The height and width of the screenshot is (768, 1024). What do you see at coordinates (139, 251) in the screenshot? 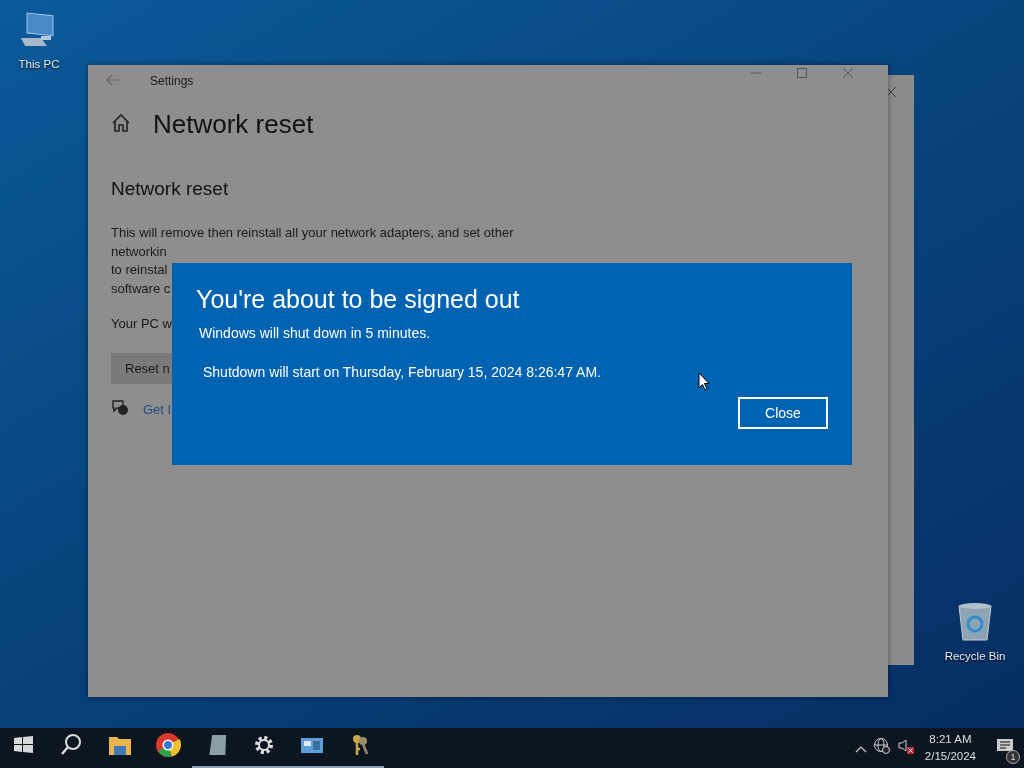
I see `description-text: networkin` at bounding box center [139, 251].